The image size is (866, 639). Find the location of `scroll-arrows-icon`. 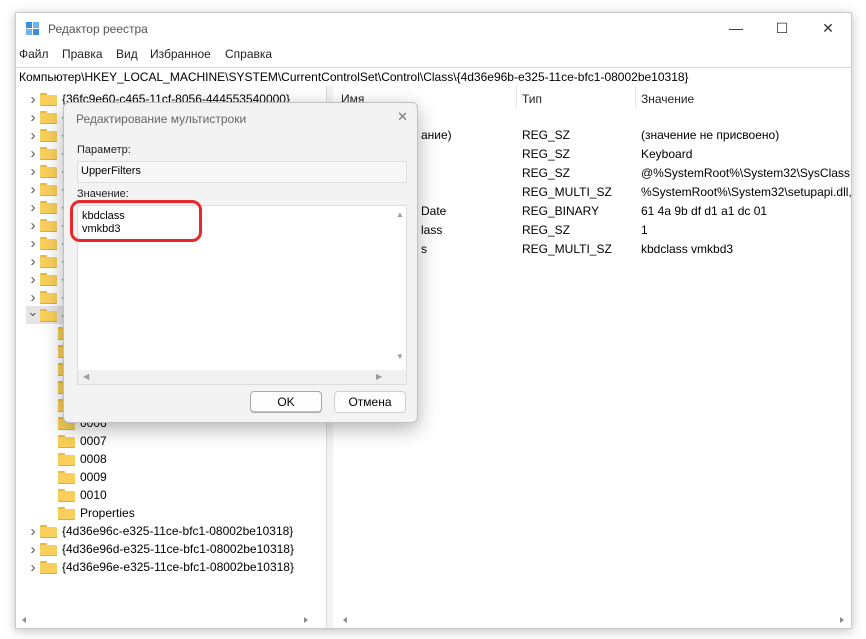

scroll-arrows-icon is located at coordinates (433, 620).